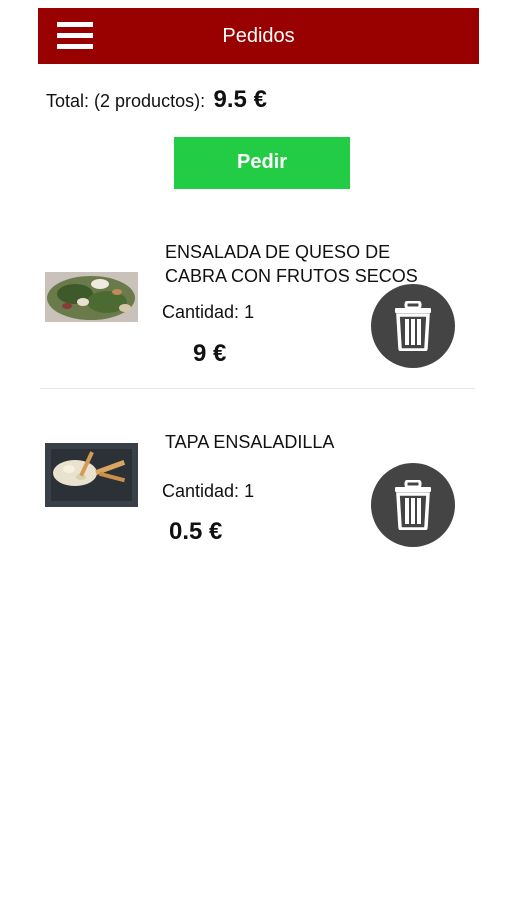 The width and height of the screenshot is (507, 900). I want to click on tapa-photo, so click(91, 475).